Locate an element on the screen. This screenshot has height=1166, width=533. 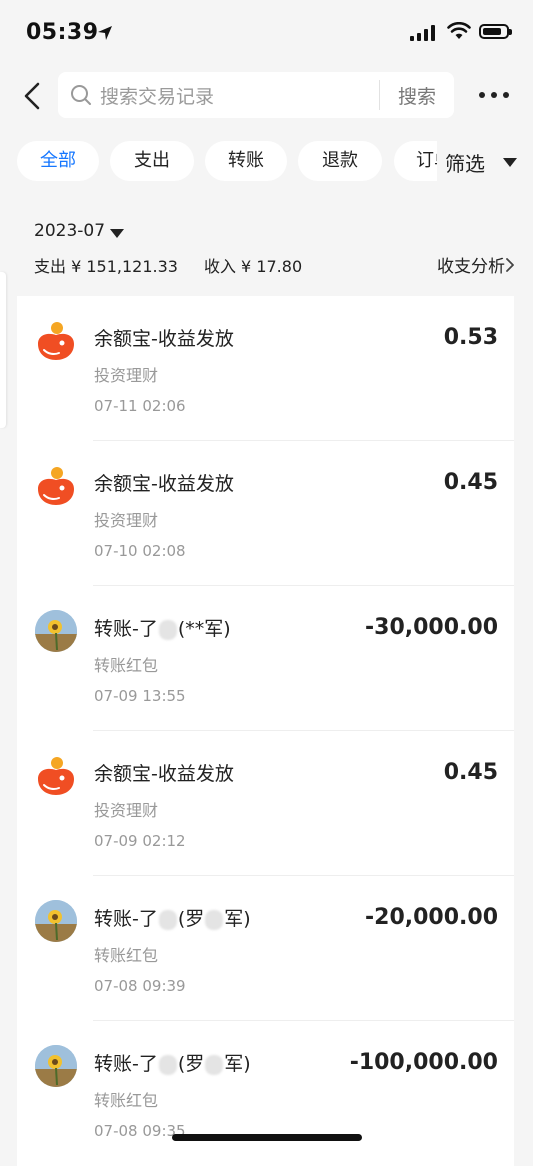
home-indicator is located at coordinates (267, 1137).